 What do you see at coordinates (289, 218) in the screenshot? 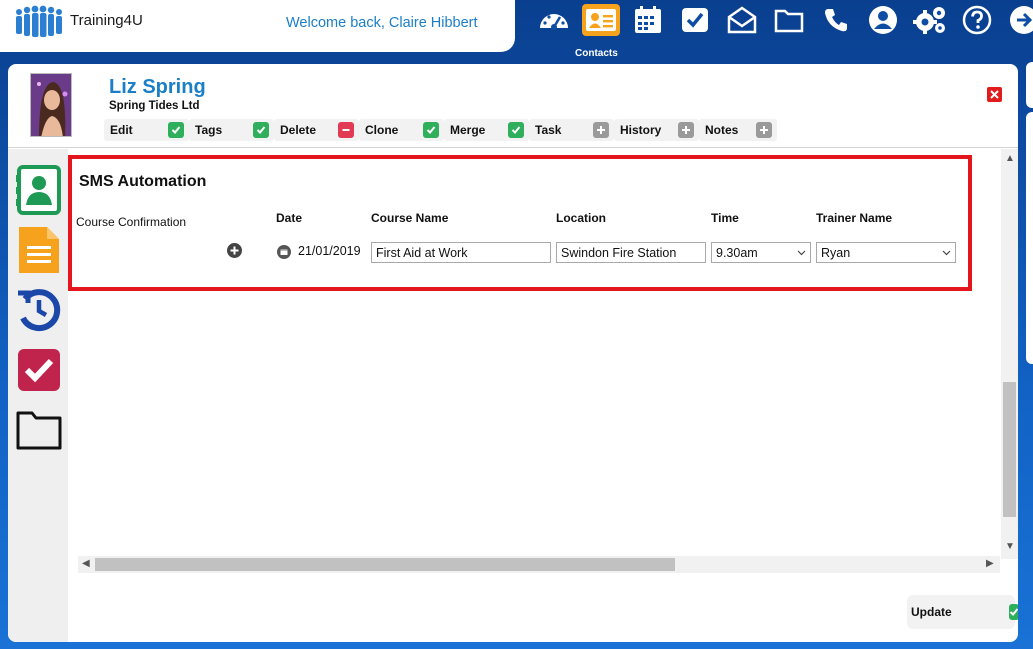
I see `column-header-date: Date` at bounding box center [289, 218].